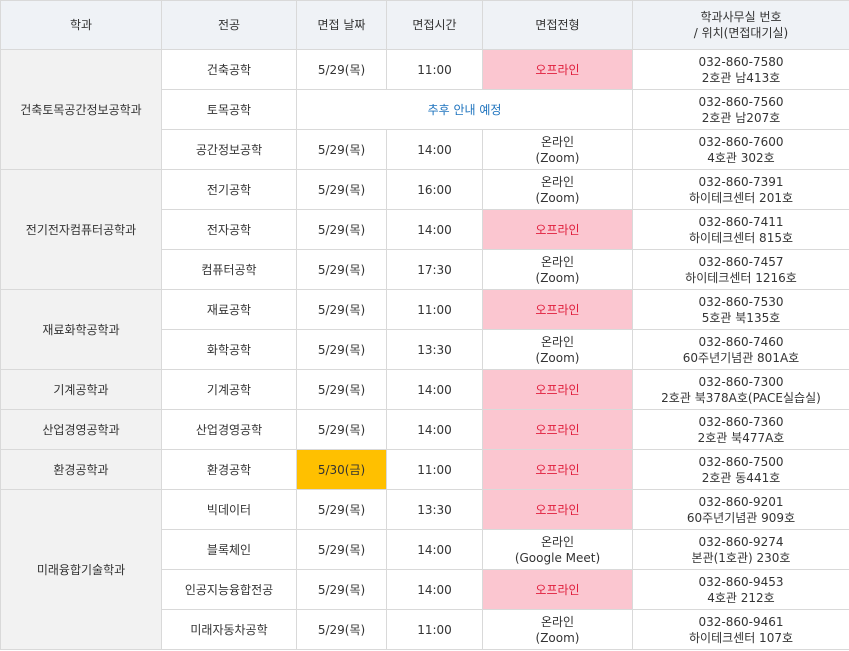  What do you see at coordinates (741, 501) in the screenshot?
I see `phone-number: 032-860-9201` at bounding box center [741, 501].